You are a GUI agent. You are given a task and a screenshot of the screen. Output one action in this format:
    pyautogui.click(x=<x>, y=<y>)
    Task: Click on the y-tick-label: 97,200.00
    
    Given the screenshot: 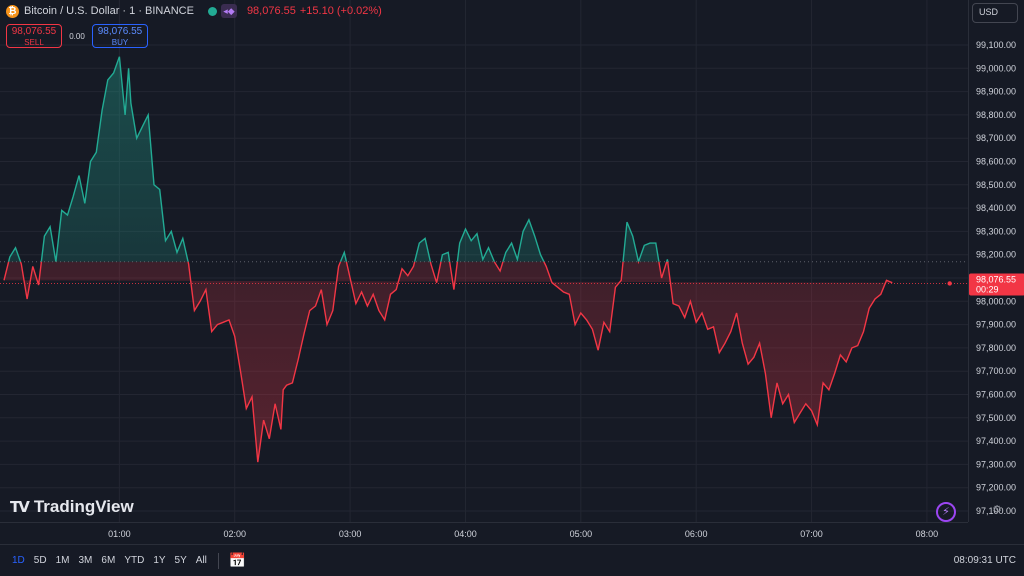 What is the action you would take?
    pyautogui.click(x=996, y=488)
    